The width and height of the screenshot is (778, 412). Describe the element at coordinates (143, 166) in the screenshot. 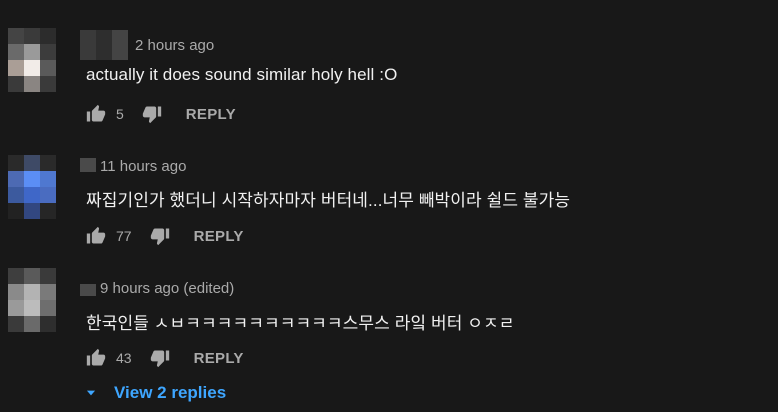

I see `comment-timestamp: 11 hours ago` at that location.